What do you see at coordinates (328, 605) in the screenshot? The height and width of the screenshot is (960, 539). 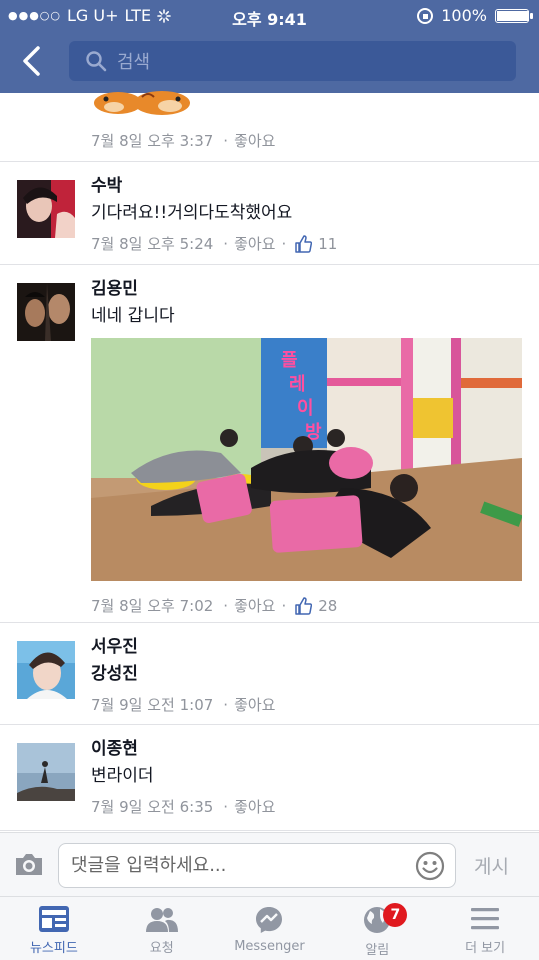 I see `like-count-number: 28` at bounding box center [328, 605].